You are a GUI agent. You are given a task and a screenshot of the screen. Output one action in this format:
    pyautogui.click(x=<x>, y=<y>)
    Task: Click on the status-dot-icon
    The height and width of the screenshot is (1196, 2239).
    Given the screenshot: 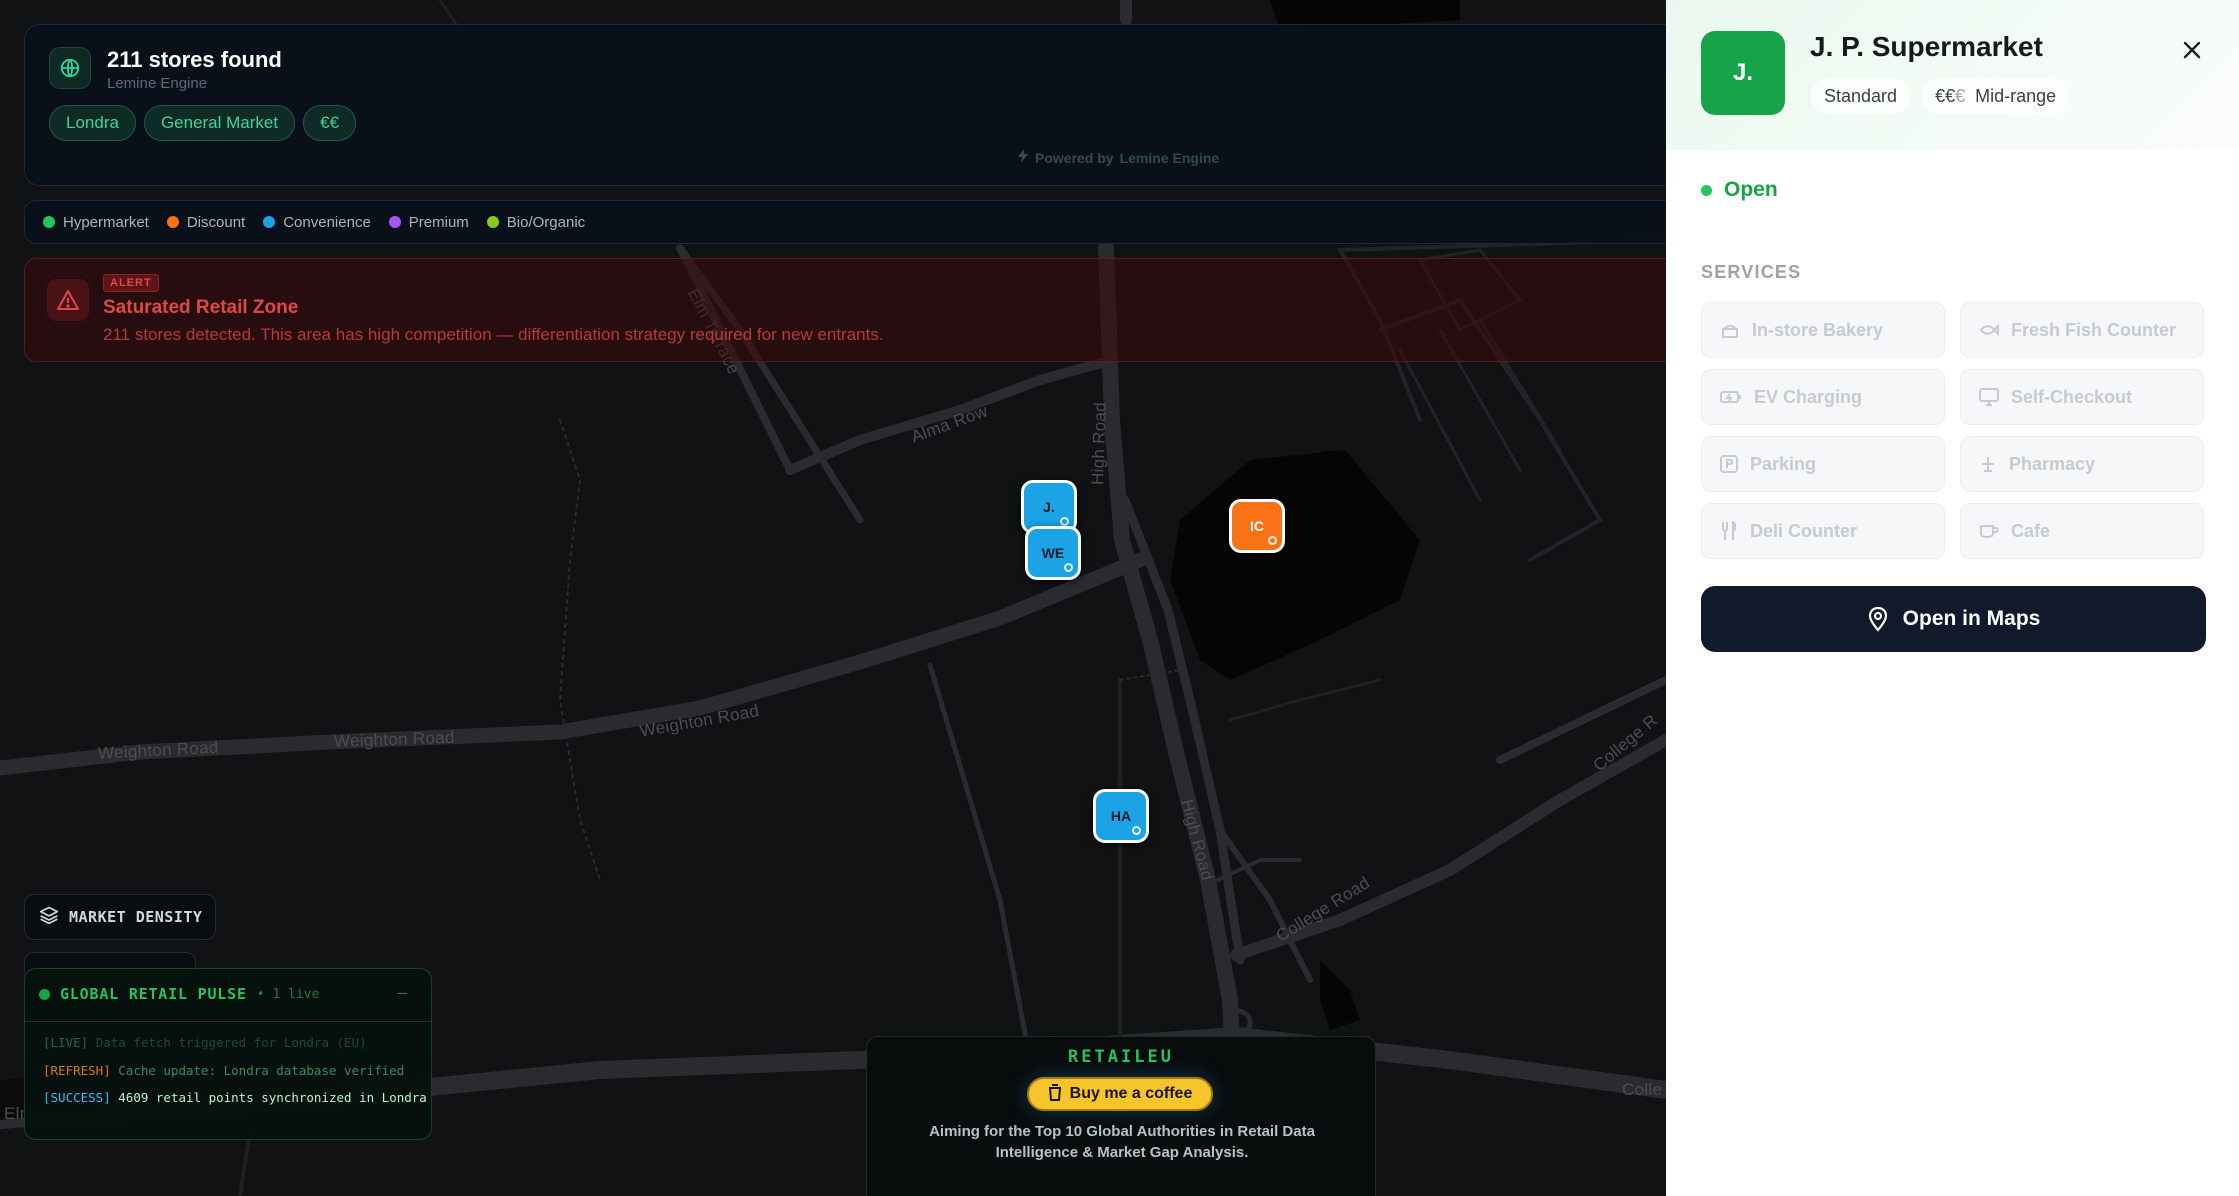 What is the action you would take?
    pyautogui.click(x=1706, y=190)
    